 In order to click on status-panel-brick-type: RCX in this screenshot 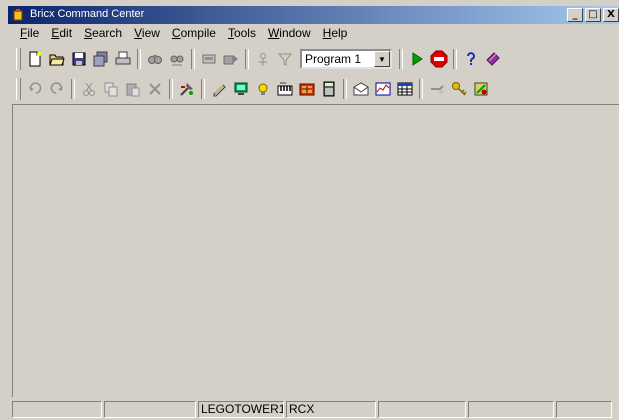, I will do `click(331, 409)`.